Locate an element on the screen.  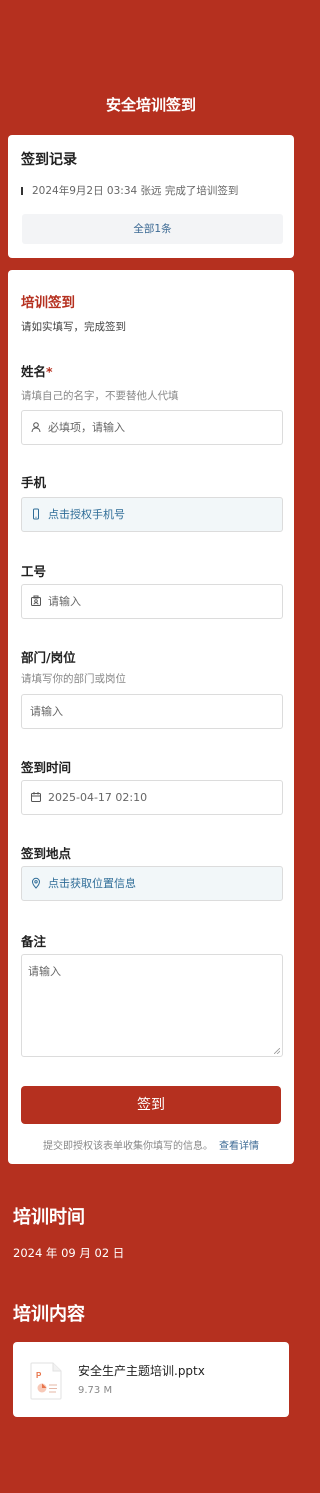
location-action-text: 点击获取位置信息 is located at coordinates (92, 883).